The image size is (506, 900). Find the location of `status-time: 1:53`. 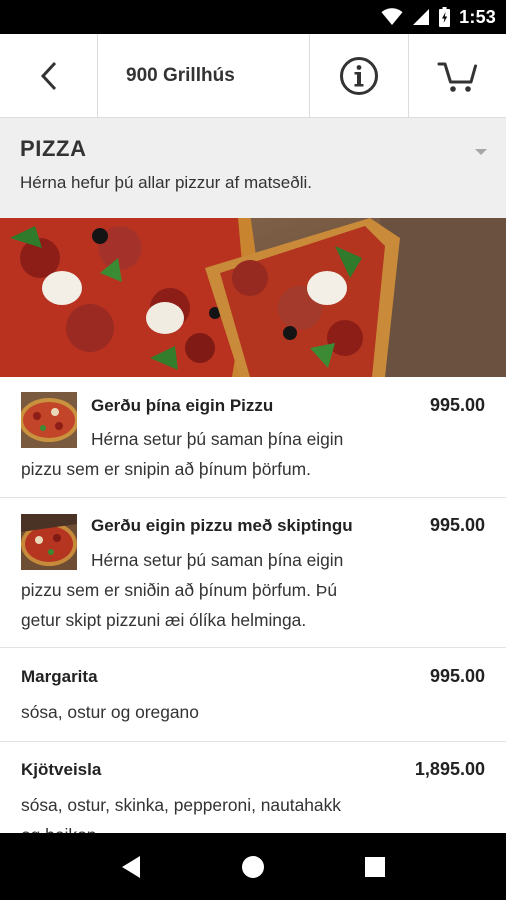

status-time: 1:53 is located at coordinates (477, 16).